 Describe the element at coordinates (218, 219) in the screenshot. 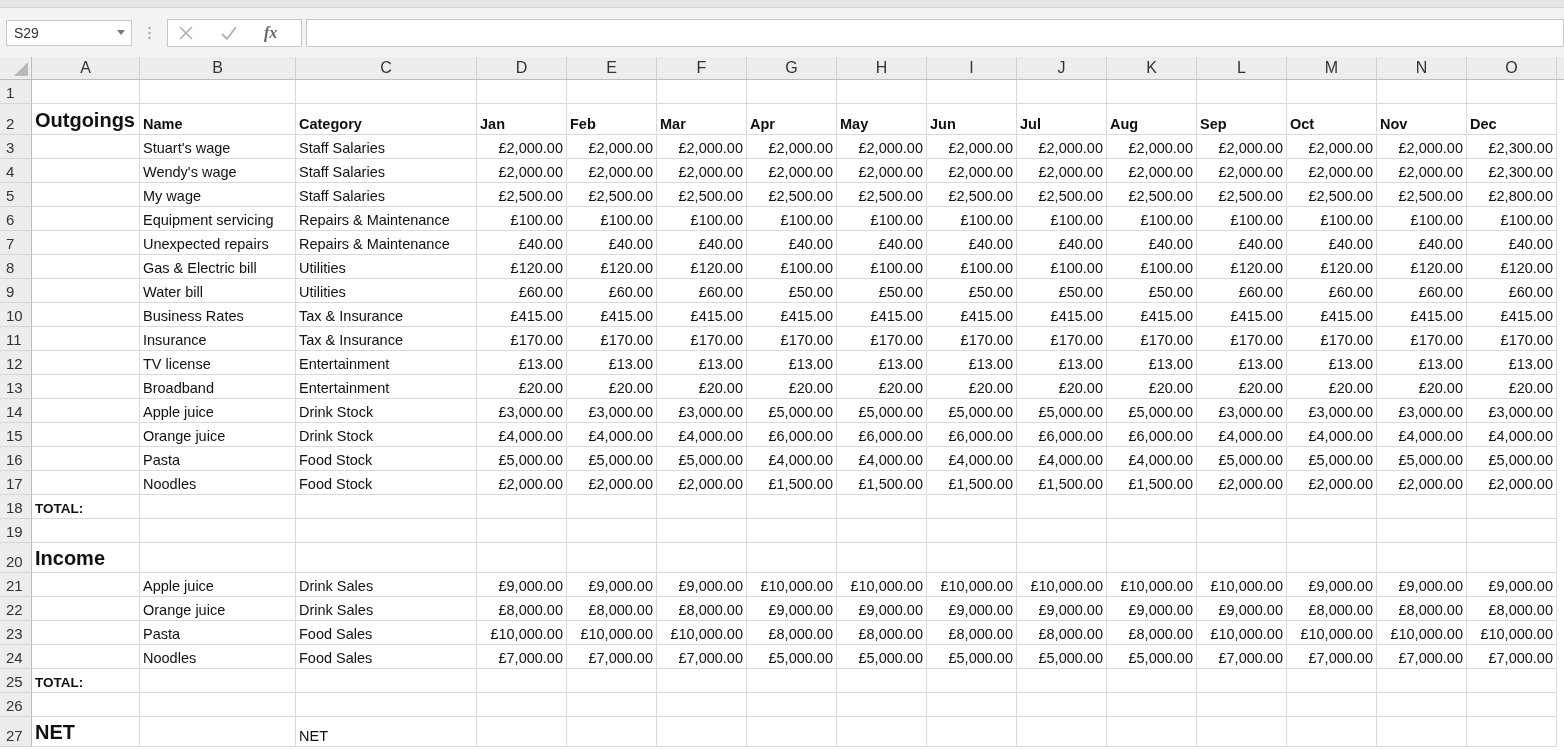

I see `table-cell: Equipment servicing` at that location.